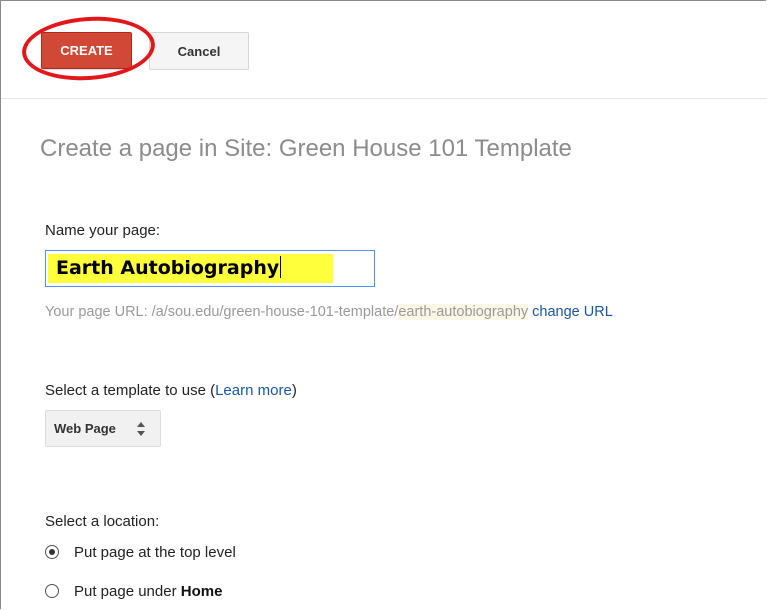 The width and height of the screenshot is (767, 610). I want to click on page-name-input: Earth Autobiography, so click(210, 268).